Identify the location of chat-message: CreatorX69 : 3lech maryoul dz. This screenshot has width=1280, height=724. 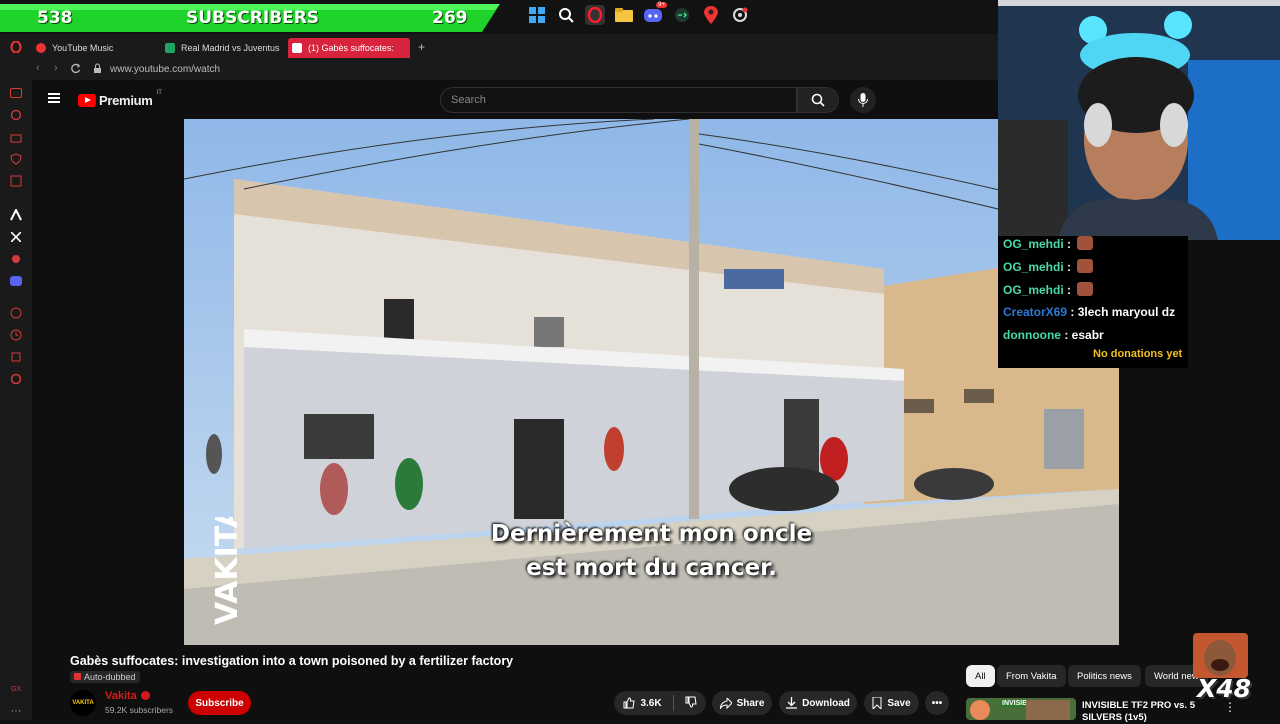
(1089, 312).